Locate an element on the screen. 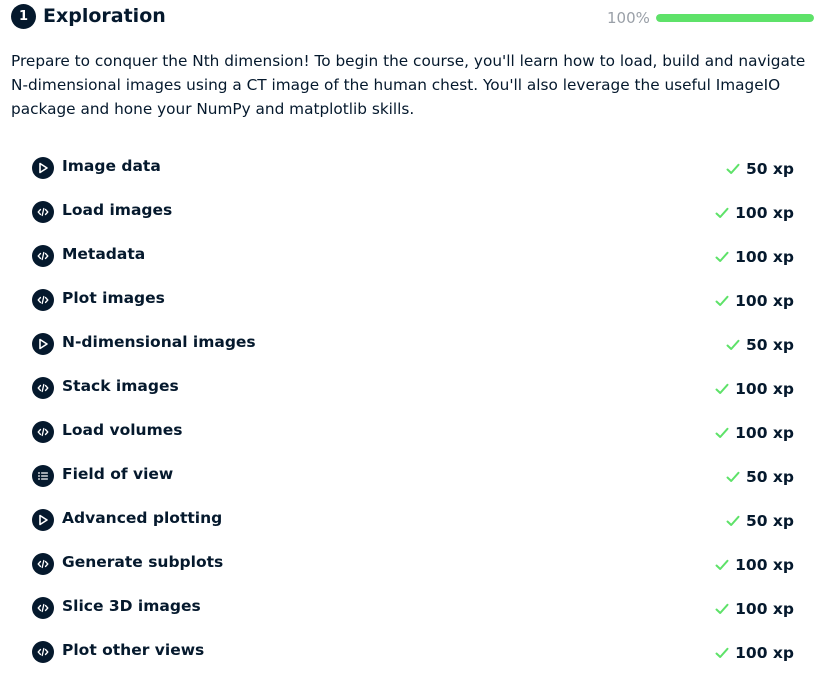  exercise-row: Stack images 100 xp is located at coordinates (413, 387).